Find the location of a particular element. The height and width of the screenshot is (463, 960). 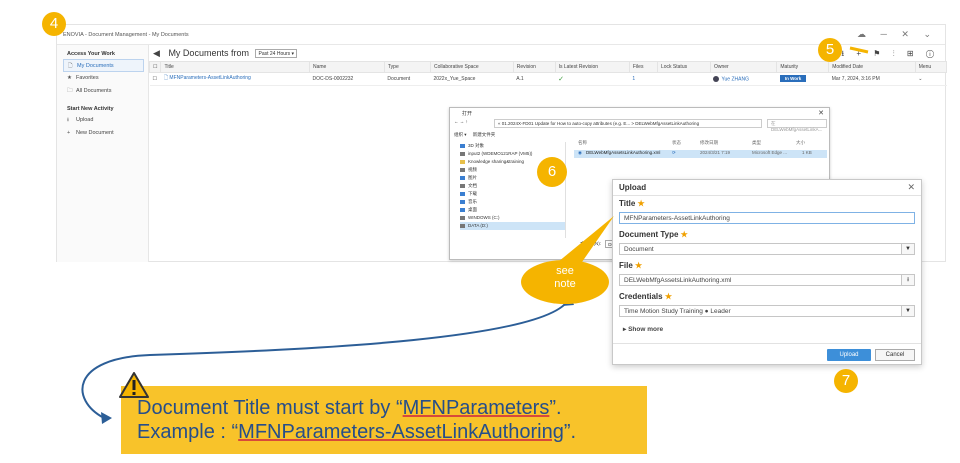

warning-icon is located at coordinates (134, 385).